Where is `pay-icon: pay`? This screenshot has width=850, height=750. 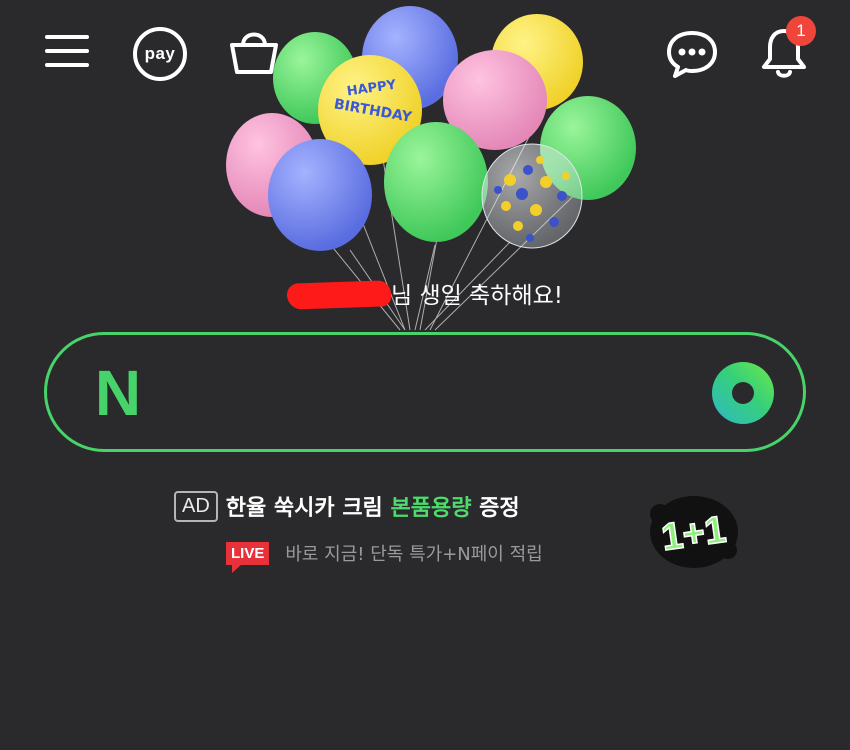
pay-icon: pay is located at coordinates (160, 54).